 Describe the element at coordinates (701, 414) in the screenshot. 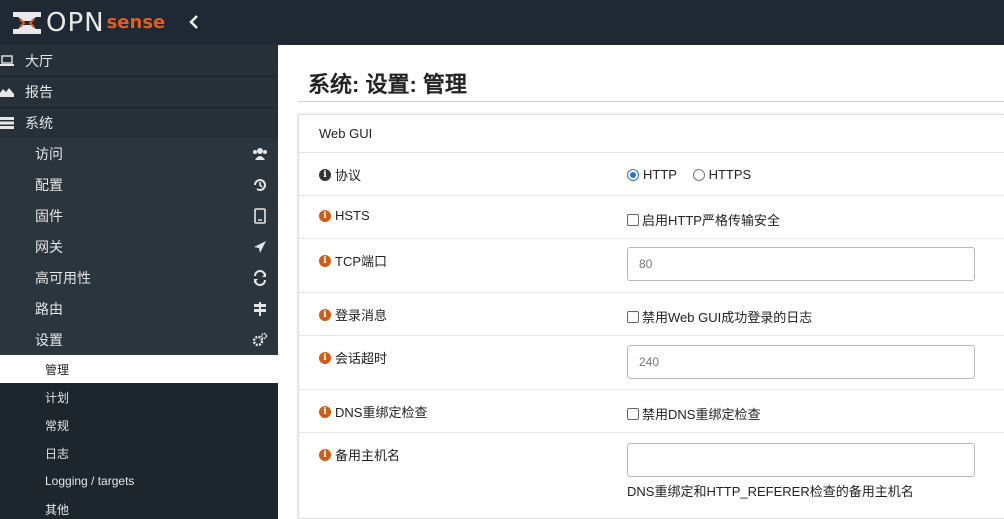

I see `checkbox-label: 禁用DNS重绑定检查` at that location.